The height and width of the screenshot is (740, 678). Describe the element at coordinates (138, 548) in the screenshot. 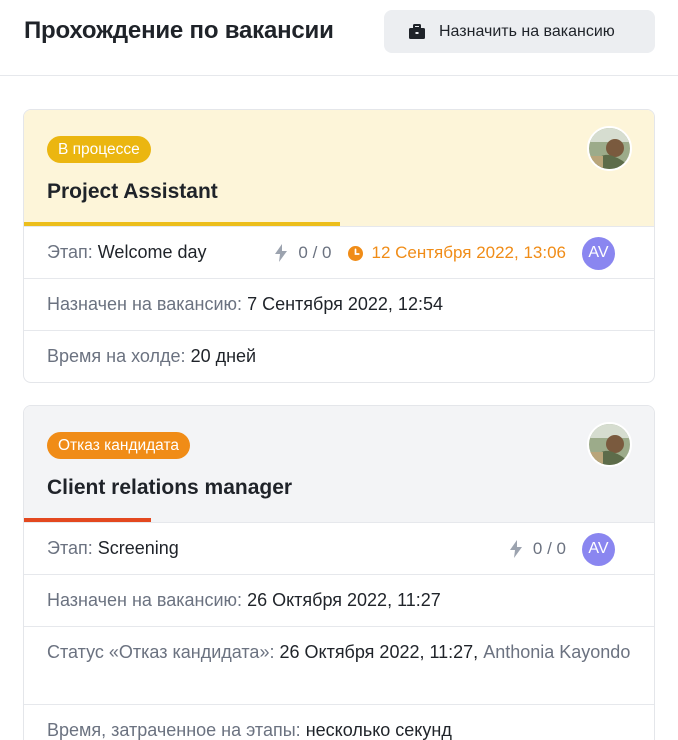

I see `stage-value: Screening` at that location.